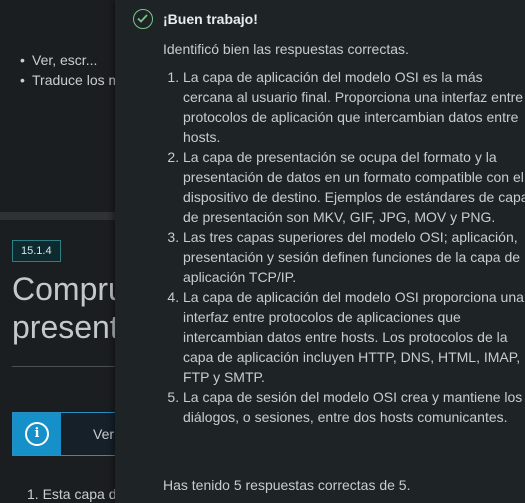 The height and width of the screenshot is (503, 525). Describe the element at coordinates (104, 434) in the screenshot. I see `instructions-label: Ver` at that location.